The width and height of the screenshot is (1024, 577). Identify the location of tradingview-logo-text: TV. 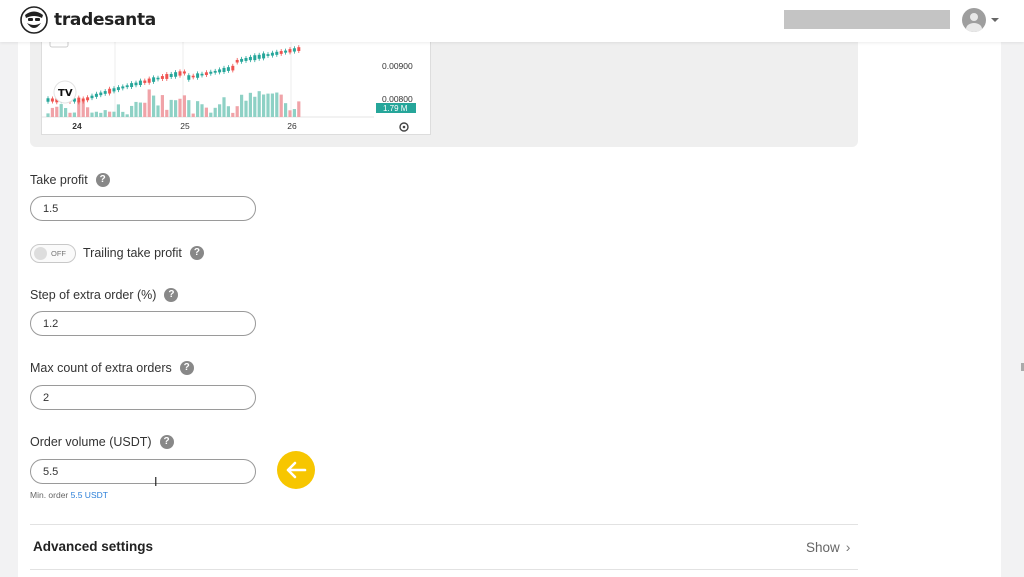
(65, 93).